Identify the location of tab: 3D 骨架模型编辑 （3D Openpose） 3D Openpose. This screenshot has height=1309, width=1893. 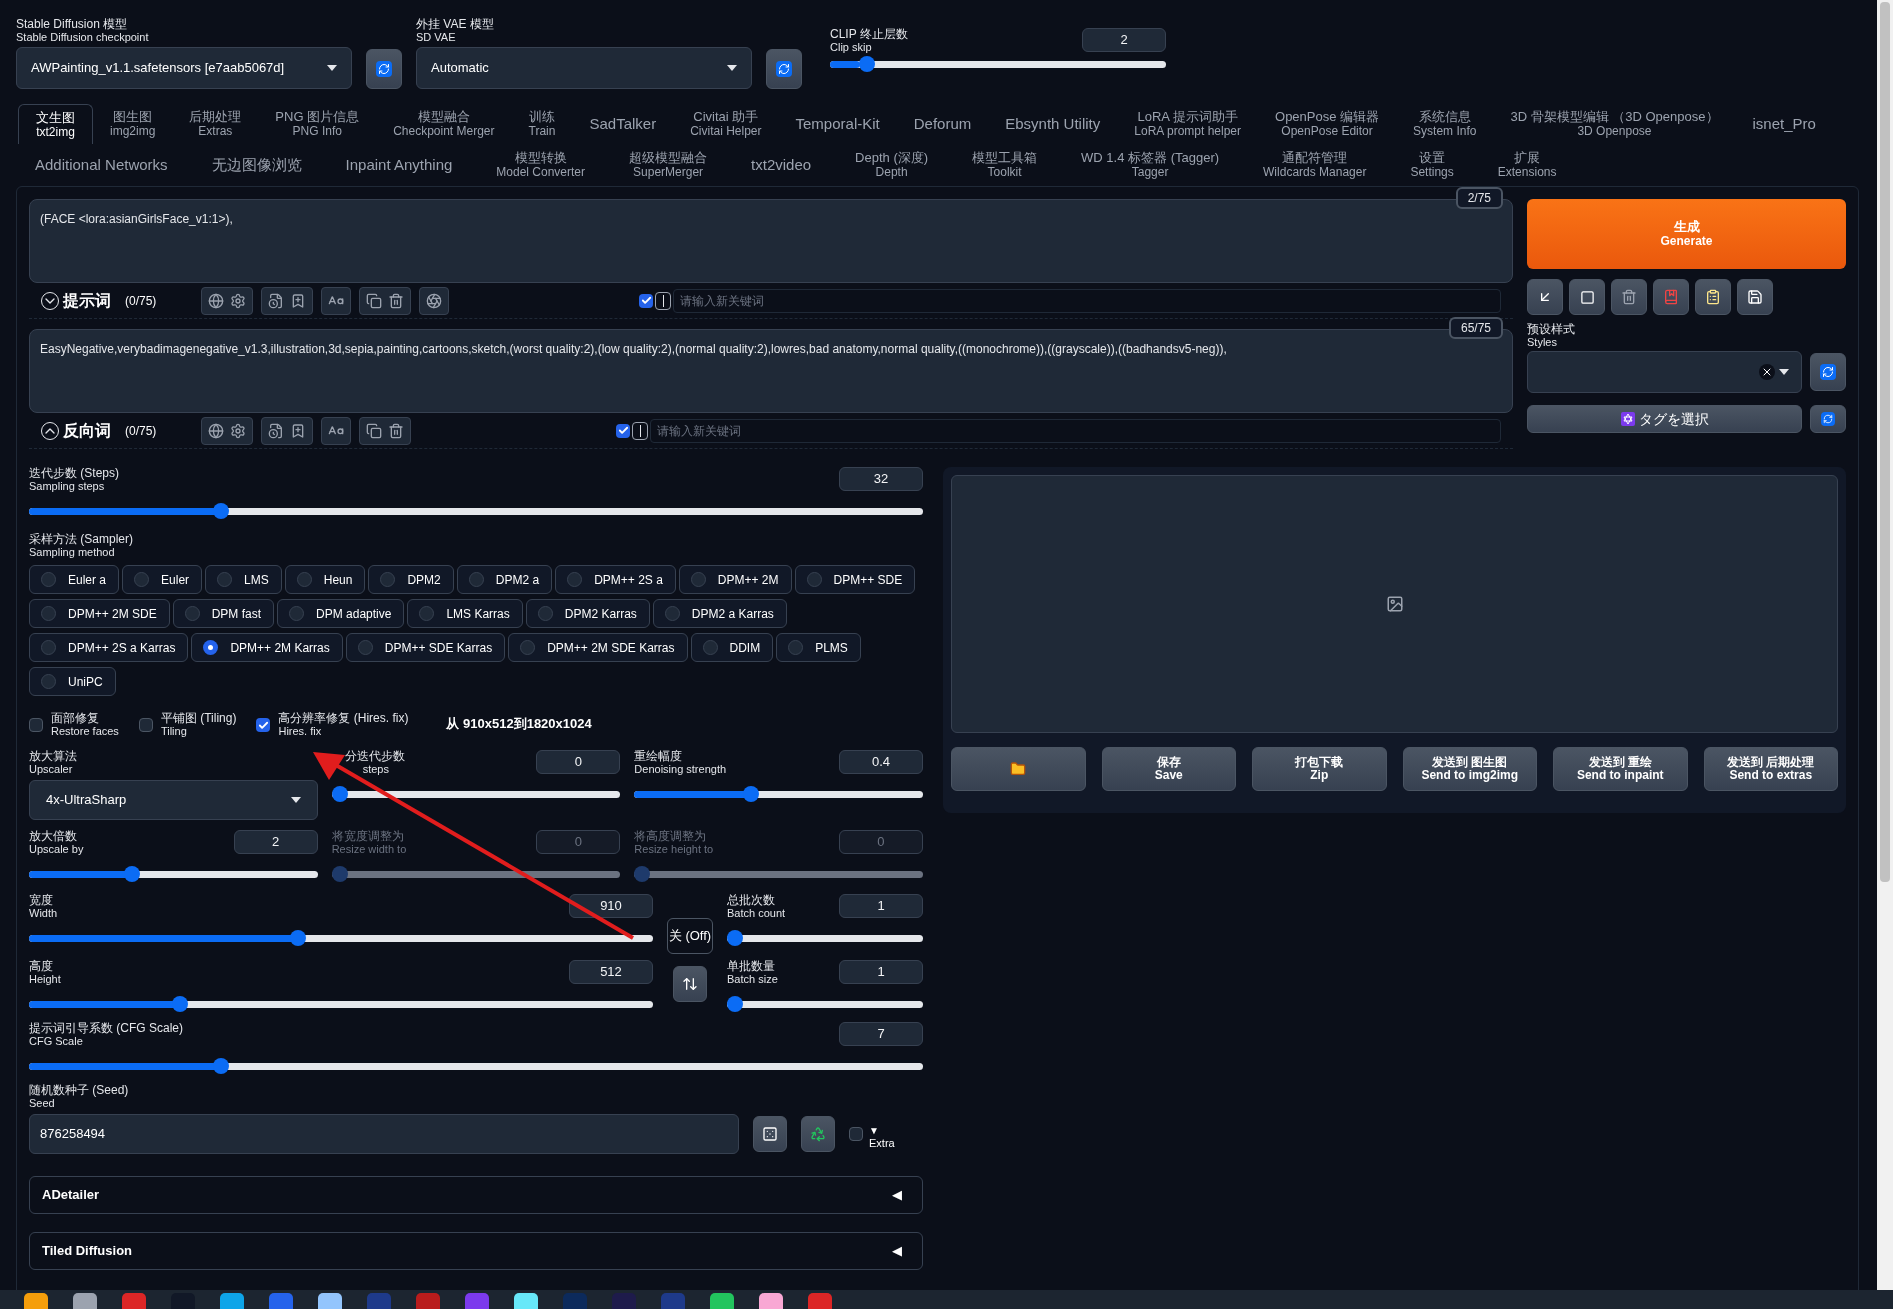
(1614, 124).